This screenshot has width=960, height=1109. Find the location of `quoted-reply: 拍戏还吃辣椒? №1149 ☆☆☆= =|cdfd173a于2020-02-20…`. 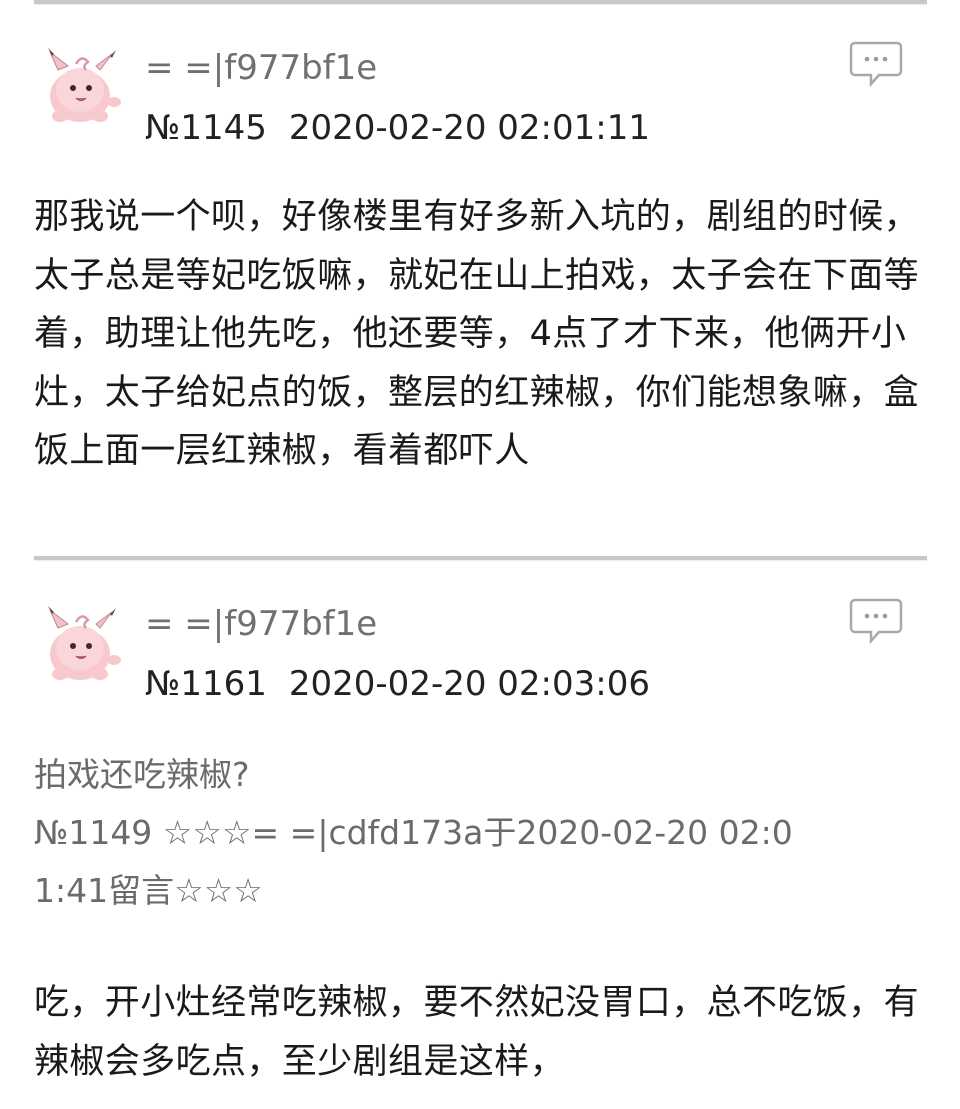

quoted-reply: 拍戏还吃辣椒? №1149 ☆☆☆= =|cdfd173a于2020-02-20… is located at coordinates (481, 833).